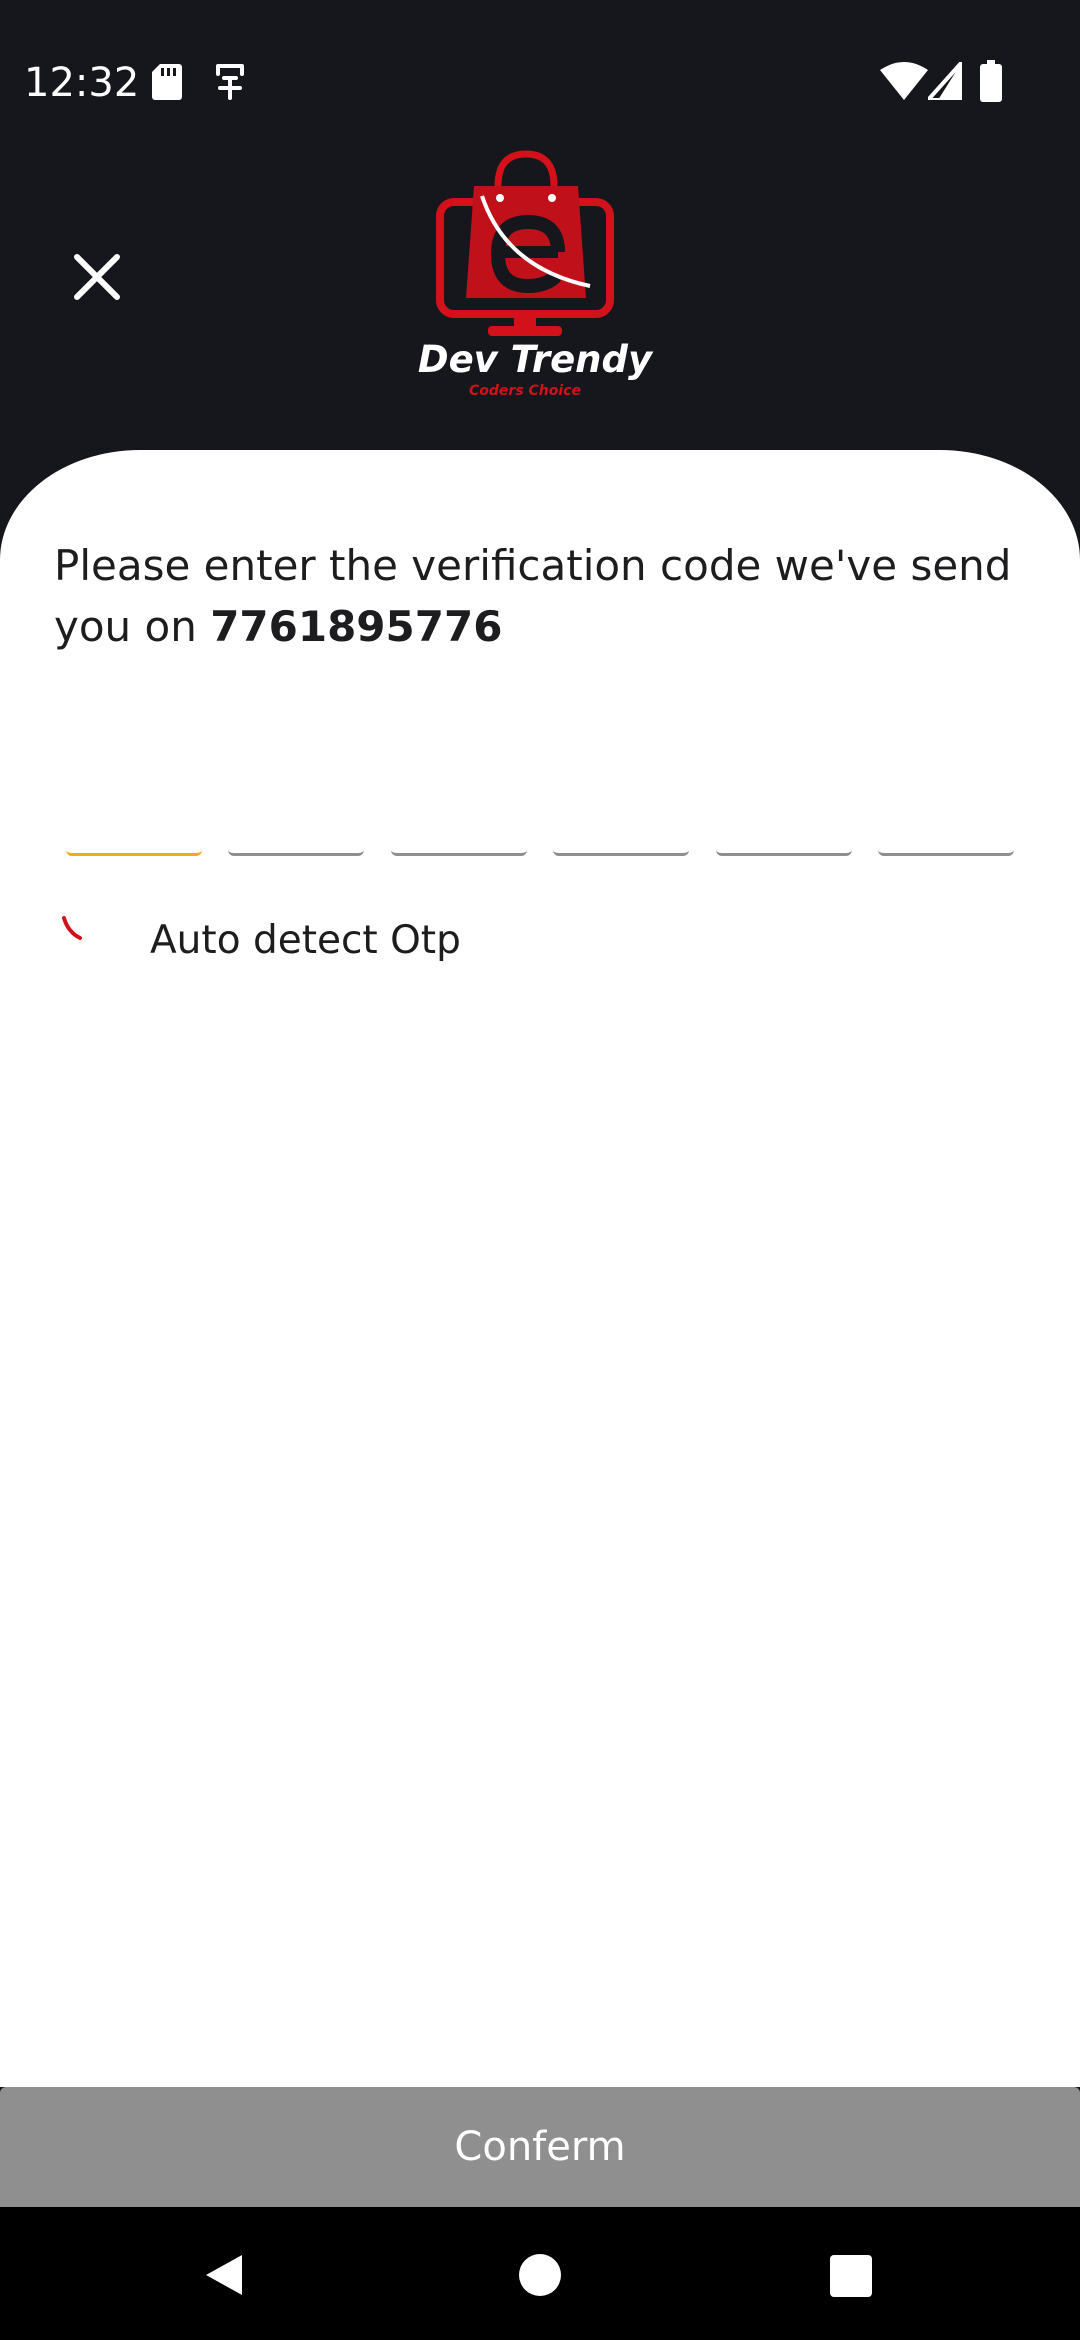  I want to click on accessibility-icon, so click(230, 82).